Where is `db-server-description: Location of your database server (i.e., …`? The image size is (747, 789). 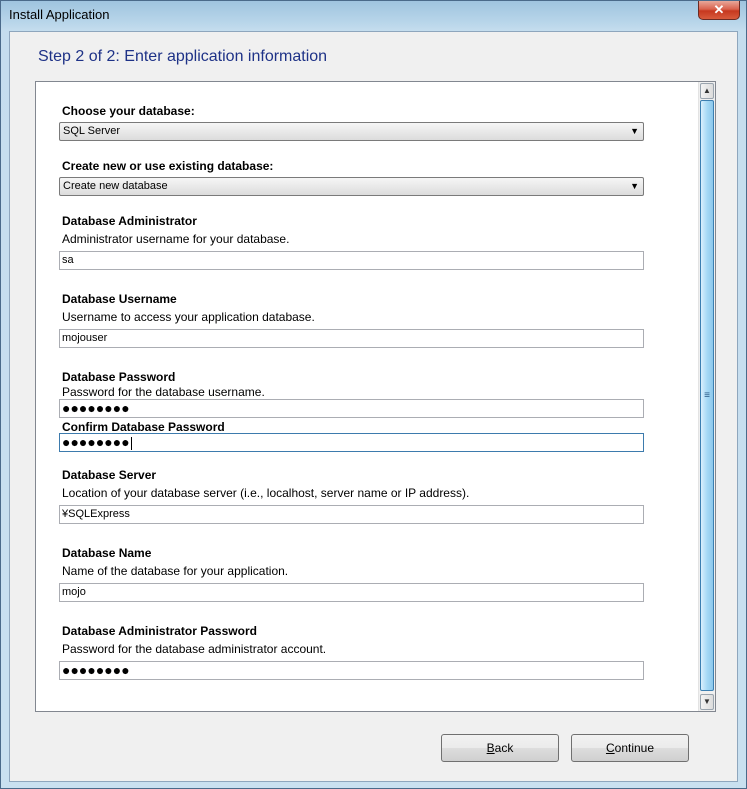
db-server-description: Location of your database server (i.e., … is located at coordinates (266, 493).